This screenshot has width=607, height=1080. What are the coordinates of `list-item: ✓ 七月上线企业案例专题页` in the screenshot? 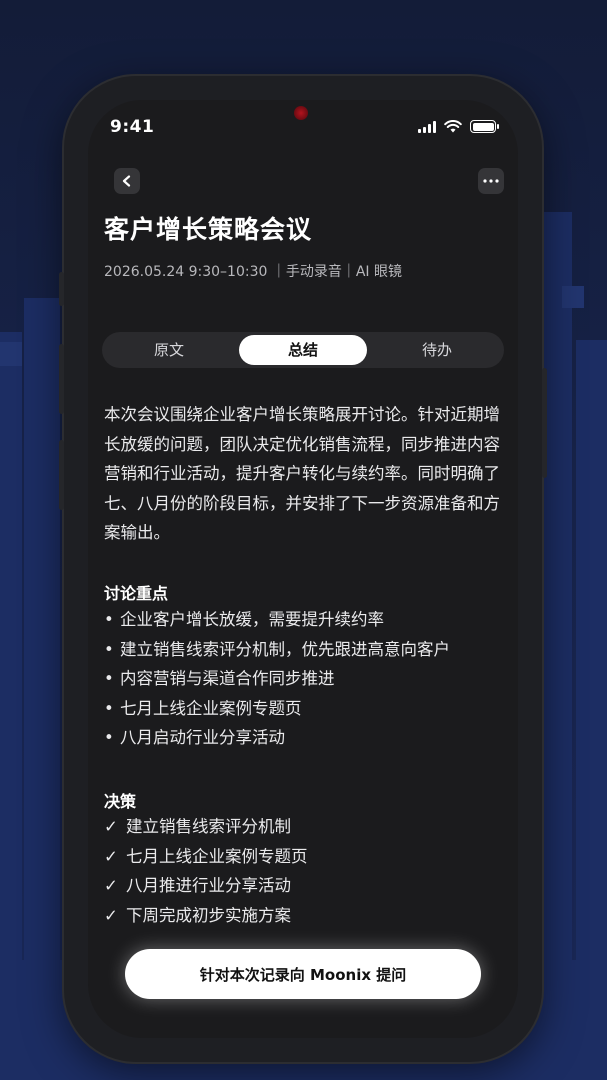 It's located at (304, 857).